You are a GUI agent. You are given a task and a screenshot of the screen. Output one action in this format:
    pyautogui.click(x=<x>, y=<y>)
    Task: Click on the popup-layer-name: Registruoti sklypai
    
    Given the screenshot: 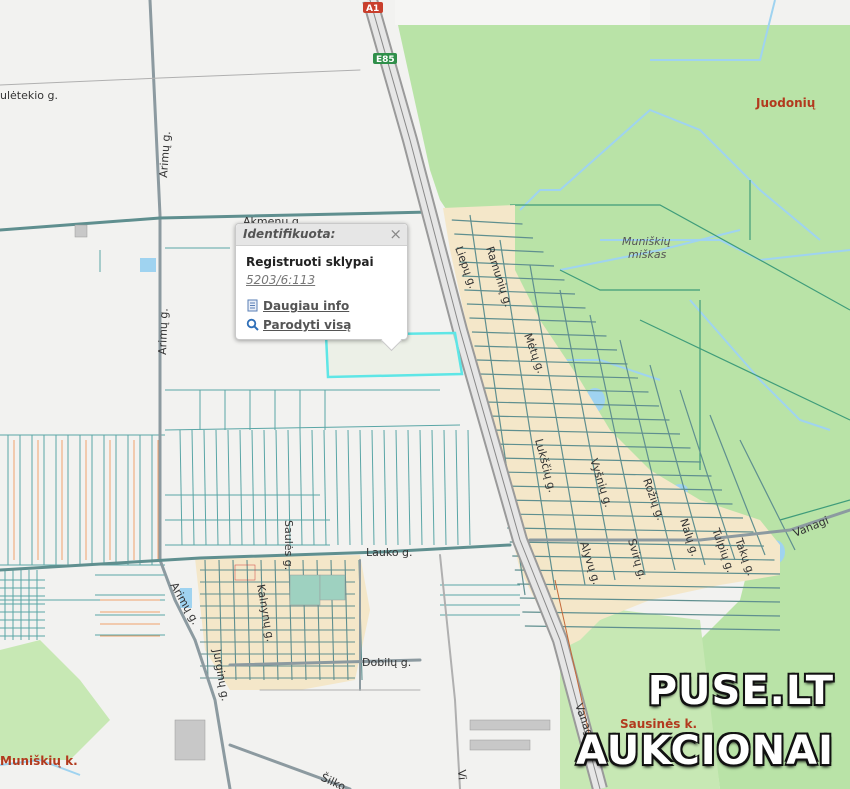 What is the action you would take?
    pyautogui.click(x=310, y=262)
    